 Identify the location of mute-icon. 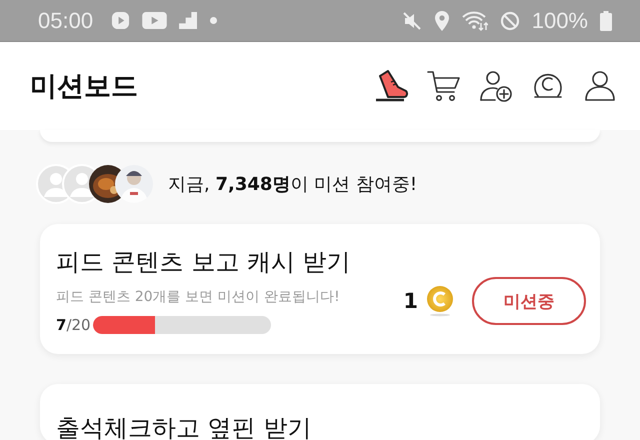
(412, 20).